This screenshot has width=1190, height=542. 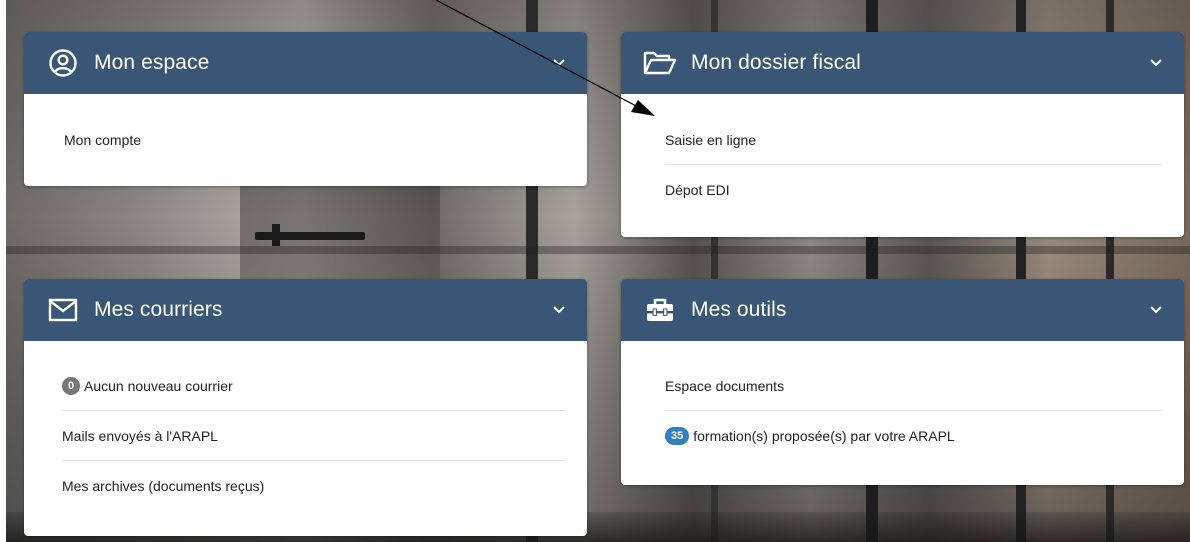 What do you see at coordinates (158, 309) in the screenshot?
I see `card-title: Mes courriers` at bounding box center [158, 309].